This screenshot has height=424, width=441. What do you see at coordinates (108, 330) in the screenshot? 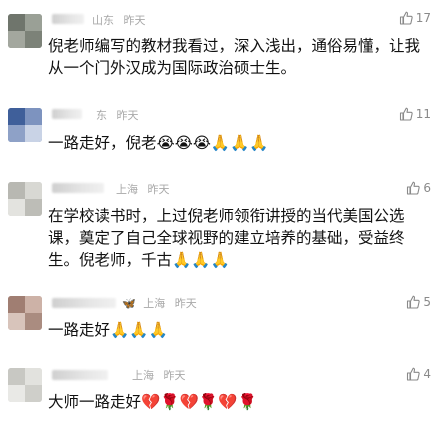
I see `comment-text: 一路走好🙏🙏🙏` at bounding box center [108, 330].